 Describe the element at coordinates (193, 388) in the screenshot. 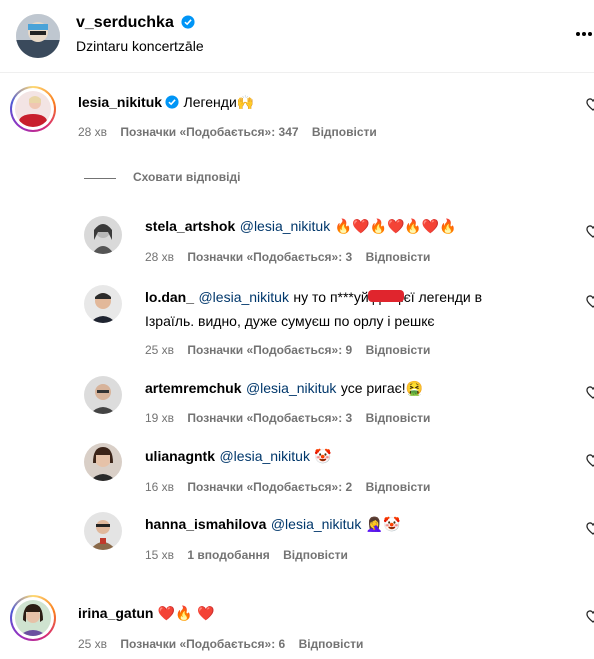

I see `reply-username: artemremchuk` at that location.